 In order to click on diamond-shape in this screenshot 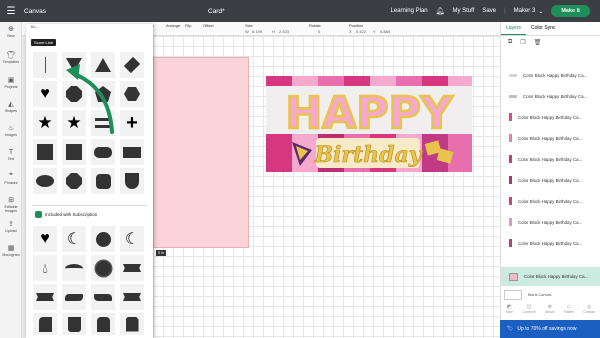, I will do `click(132, 65)`.